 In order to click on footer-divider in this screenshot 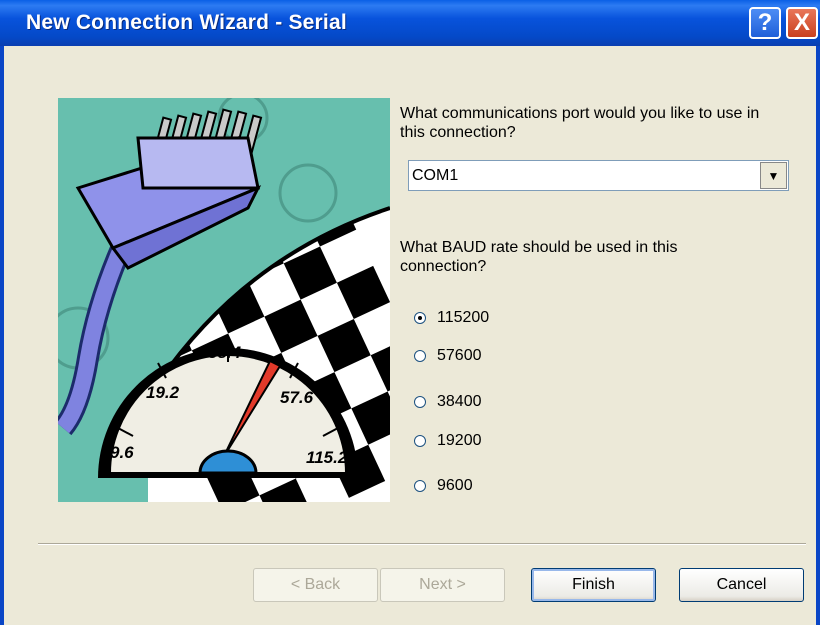, I will do `click(422, 544)`.